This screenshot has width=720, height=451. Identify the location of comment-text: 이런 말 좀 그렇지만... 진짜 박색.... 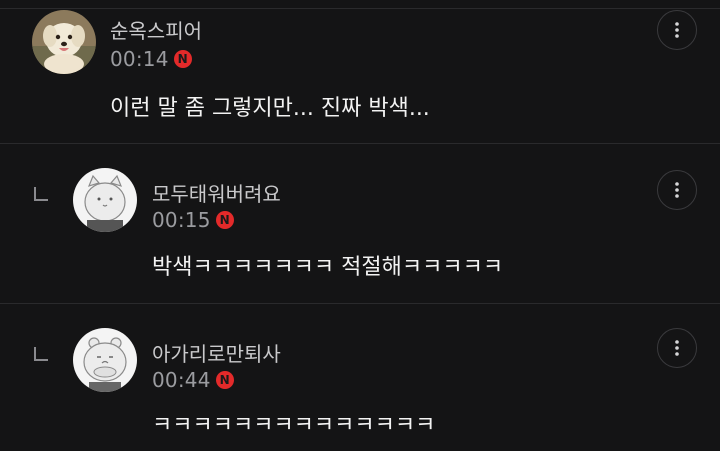
(270, 108).